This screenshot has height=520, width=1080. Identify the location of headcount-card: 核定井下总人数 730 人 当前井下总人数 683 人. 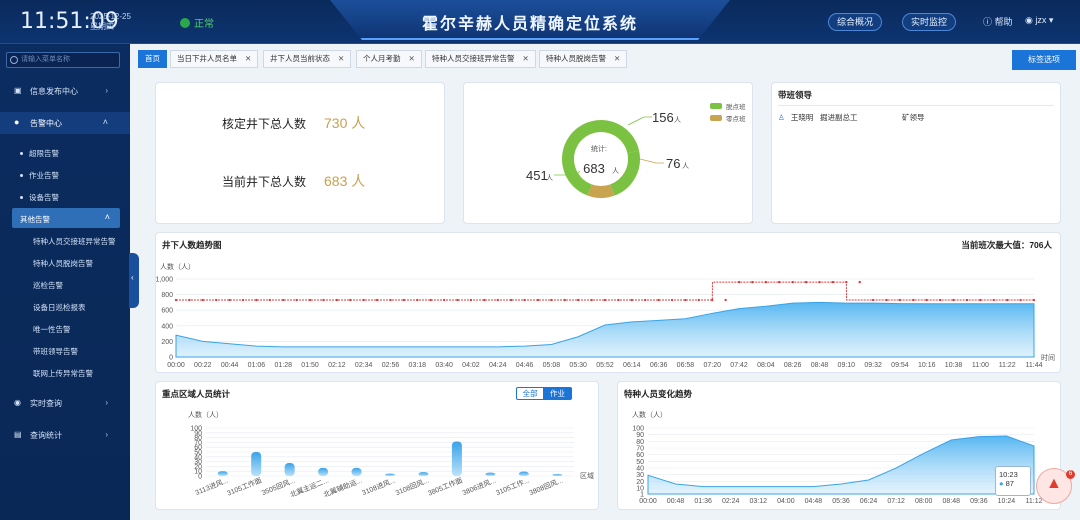
(300, 153).